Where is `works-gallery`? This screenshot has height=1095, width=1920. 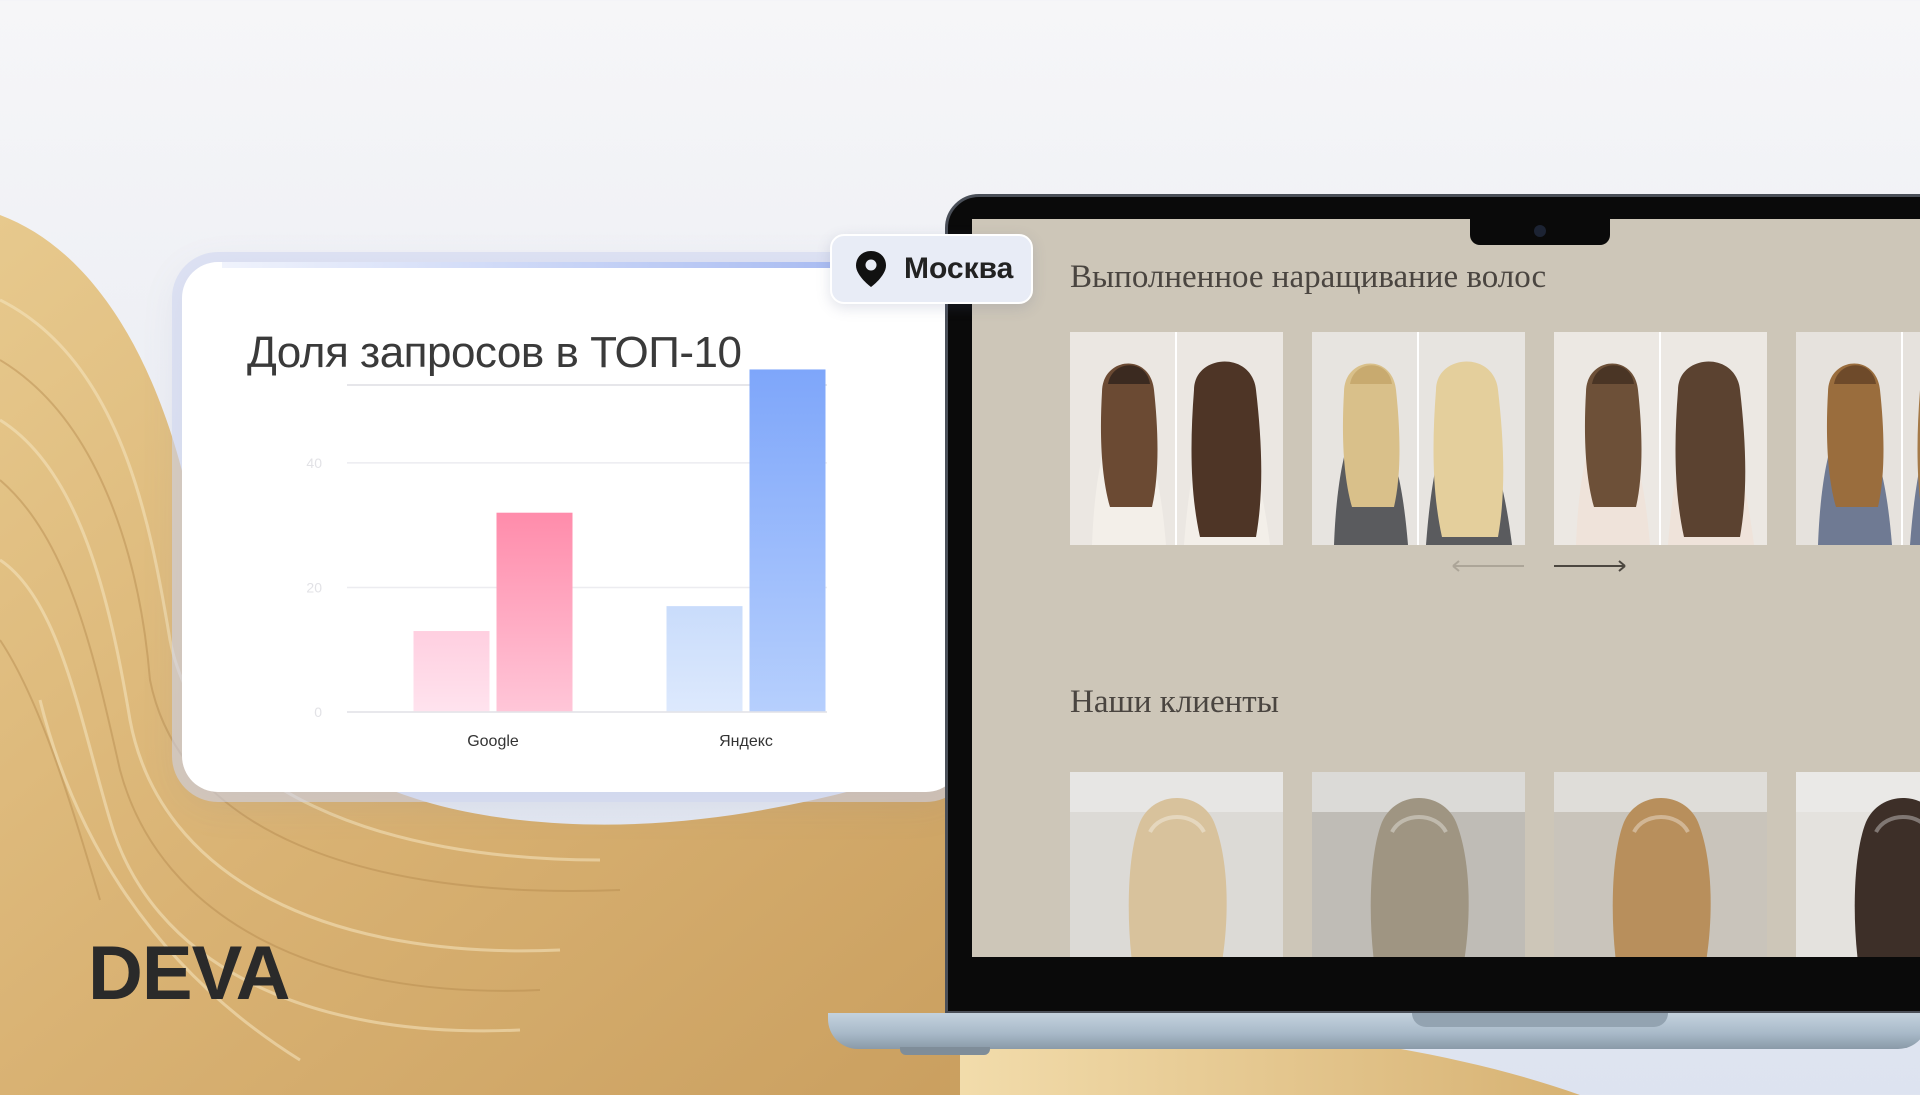 works-gallery is located at coordinates (1495, 438).